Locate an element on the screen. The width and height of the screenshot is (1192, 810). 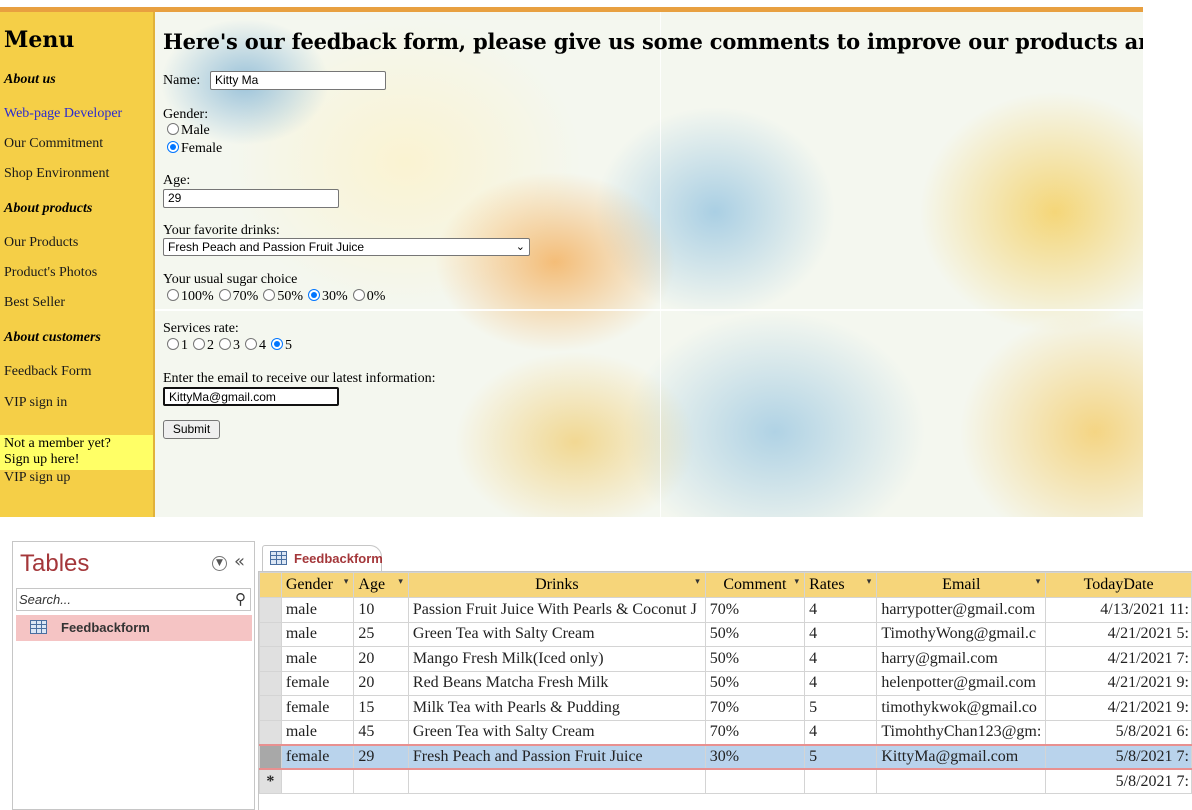
nav-item-feedbackform: Feedbackform is located at coordinates (134, 628).